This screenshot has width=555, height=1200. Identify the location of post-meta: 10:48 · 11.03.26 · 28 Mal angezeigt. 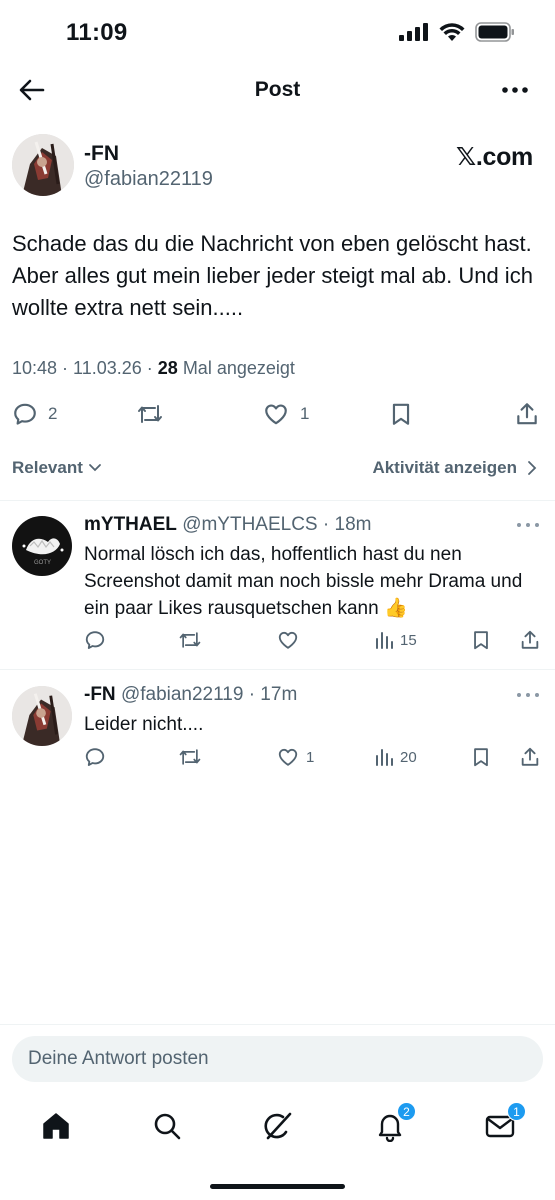
(153, 368).